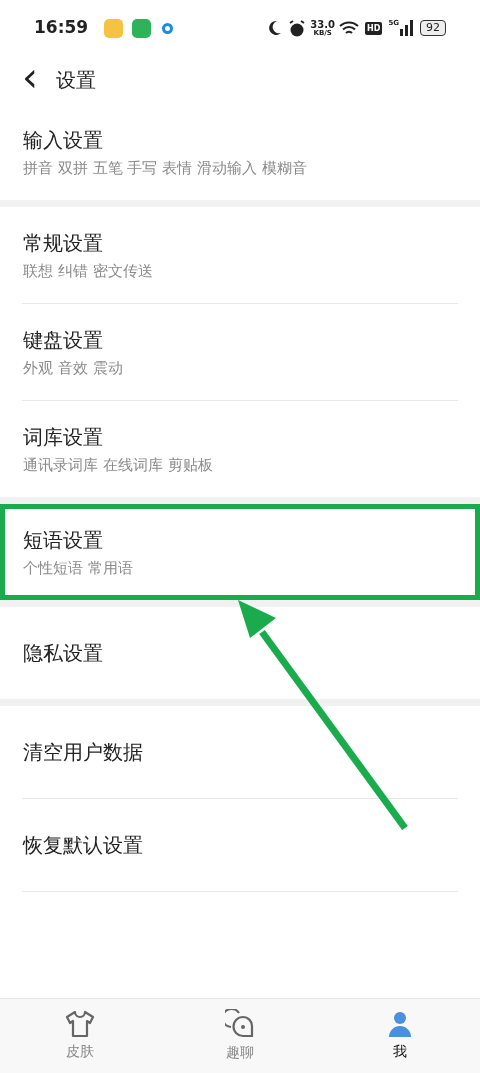 This screenshot has width=480, height=1073. Describe the element at coordinates (63, 243) in the screenshot. I see `item-title: 常规设置` at that location.